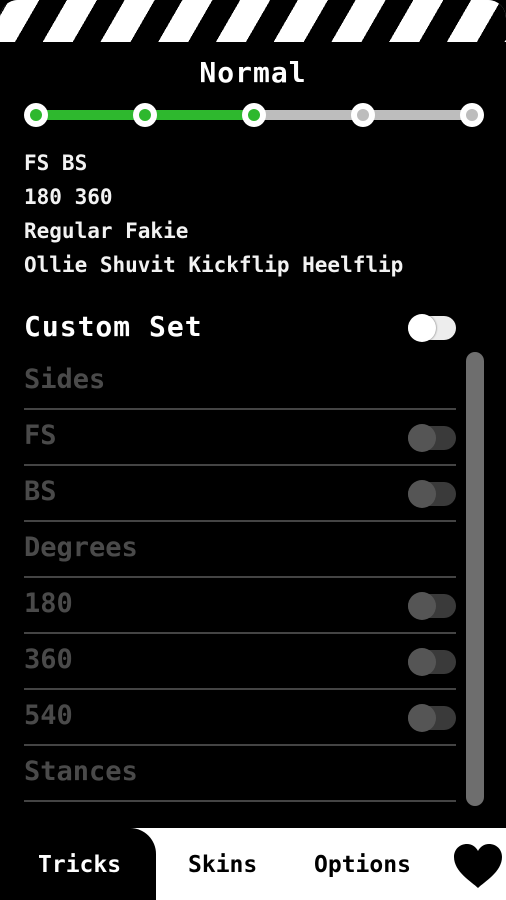  What do you see at coordinates (240, 438) in the screenshot?
I see `option-row: FS` at bounding box center [240, 438].